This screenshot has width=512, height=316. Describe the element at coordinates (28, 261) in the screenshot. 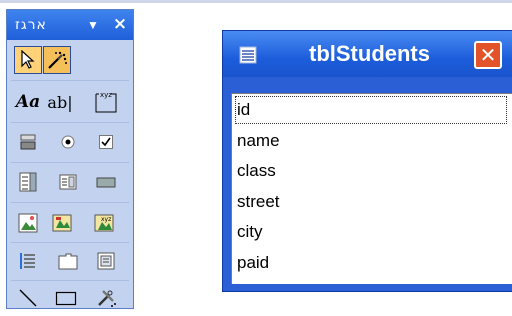

I see `page-break-icon` at that location.